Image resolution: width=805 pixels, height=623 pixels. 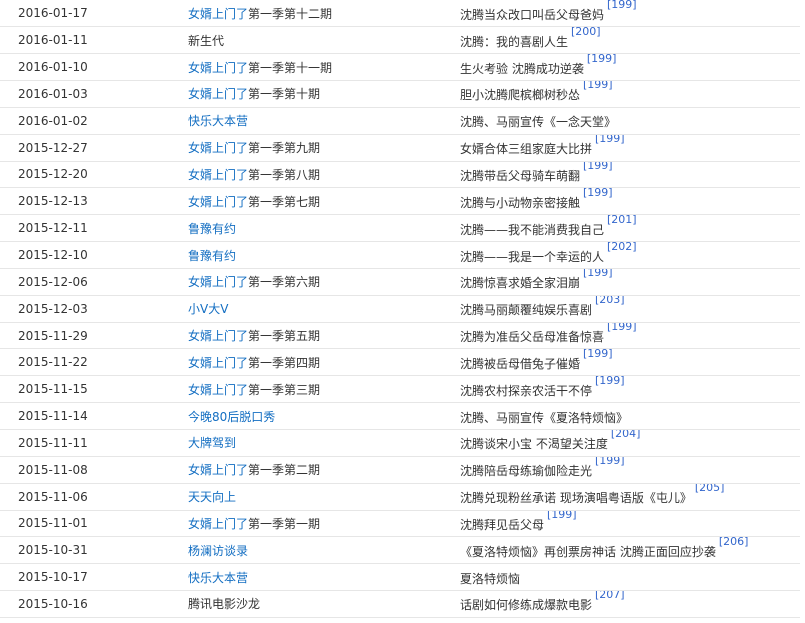 I want to click on broadcast-date: 2015-12-20, so click(x=53, y=174).